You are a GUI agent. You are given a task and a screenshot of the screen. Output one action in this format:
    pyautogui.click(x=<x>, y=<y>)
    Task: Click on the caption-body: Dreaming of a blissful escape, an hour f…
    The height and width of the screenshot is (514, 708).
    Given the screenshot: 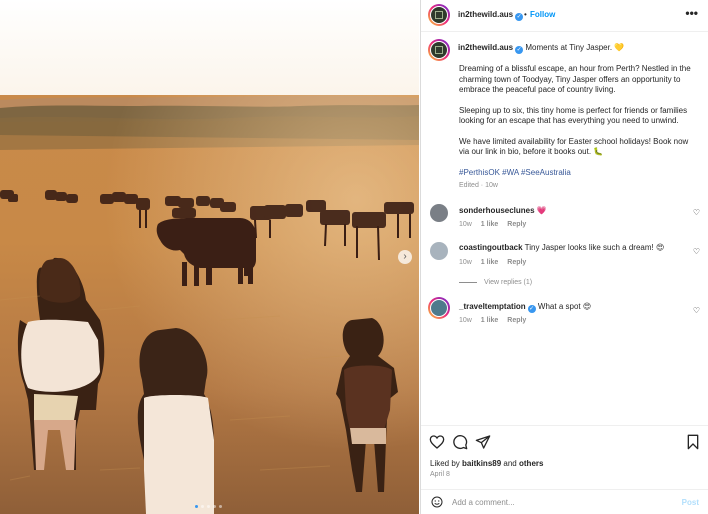 What is the action you would take?
    pyautogui.click(x=579, y=126)
    